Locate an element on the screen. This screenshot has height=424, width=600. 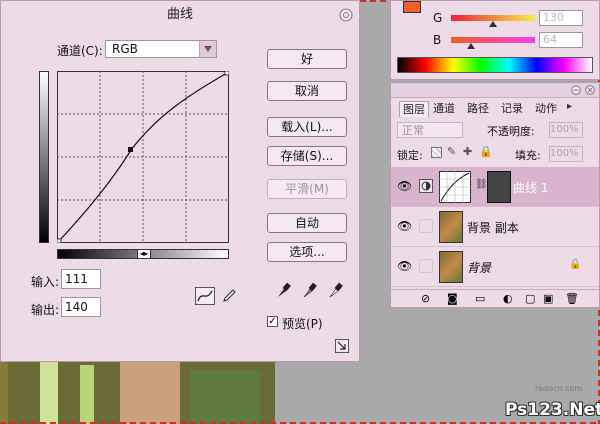
layer-row-curves: 👁 ⛓ 曲线 1 is located at coordinates (495, 187).